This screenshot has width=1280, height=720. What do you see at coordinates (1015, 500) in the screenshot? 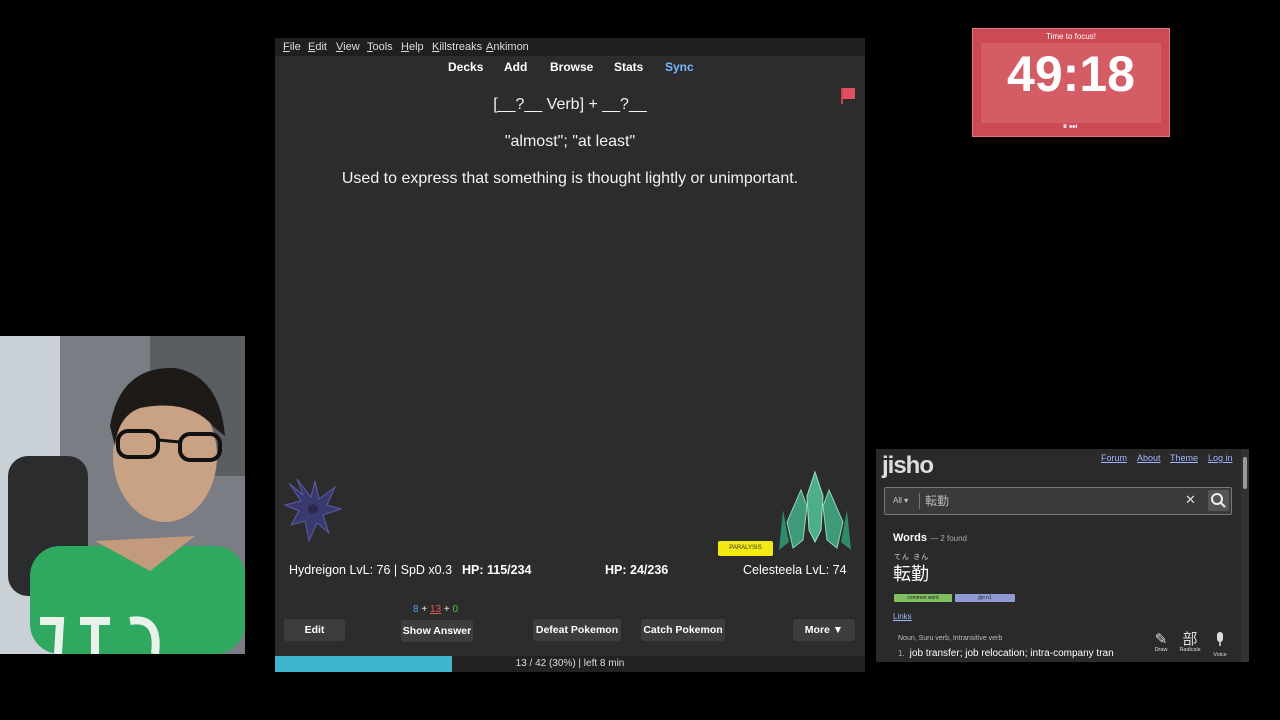
I see `search-input` at bounding box center [1015, 500].